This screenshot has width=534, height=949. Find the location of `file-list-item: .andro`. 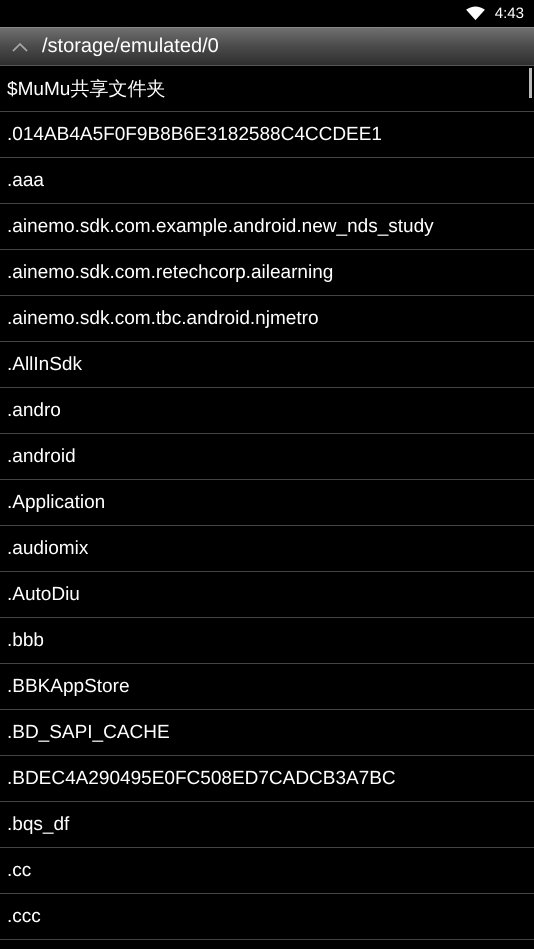

file-list-item: .andro is located at coordinates (267, 411).